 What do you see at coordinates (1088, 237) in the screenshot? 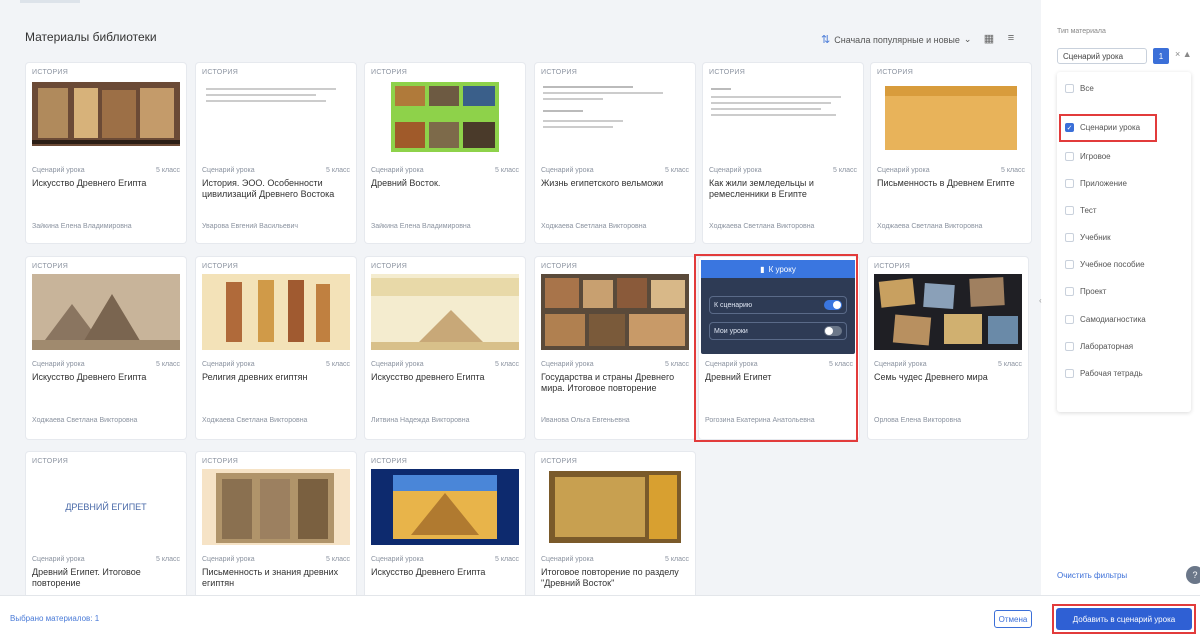
I see `option-textbook: Учебник` at bounding box center [1088, 237].